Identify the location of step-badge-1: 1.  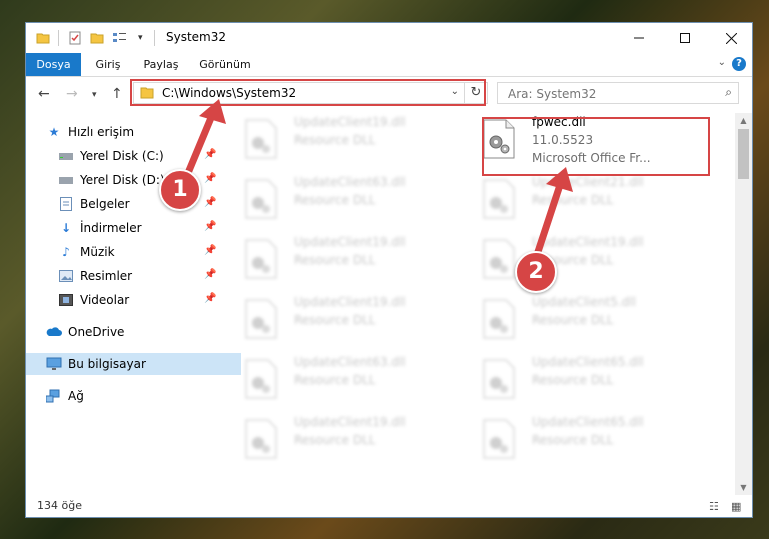
(180, 190).